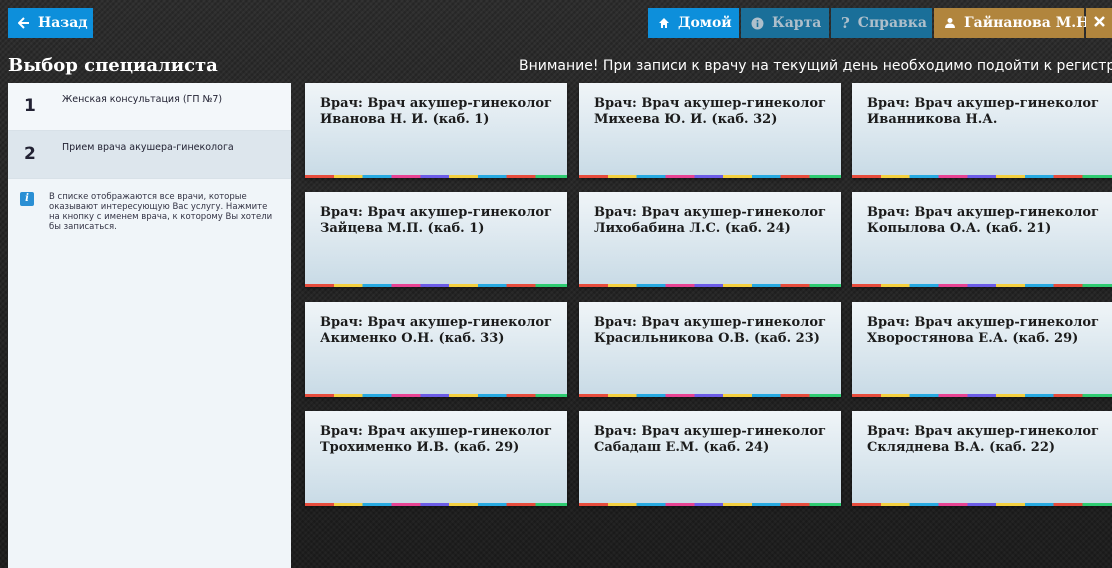 The width and height of the screenshot is (1112, 568). Describe the element at coordinates (682, 447) in the screenshot. I see `doctor-name: Сабадаш Е.М. (каб. 24)` at that location.